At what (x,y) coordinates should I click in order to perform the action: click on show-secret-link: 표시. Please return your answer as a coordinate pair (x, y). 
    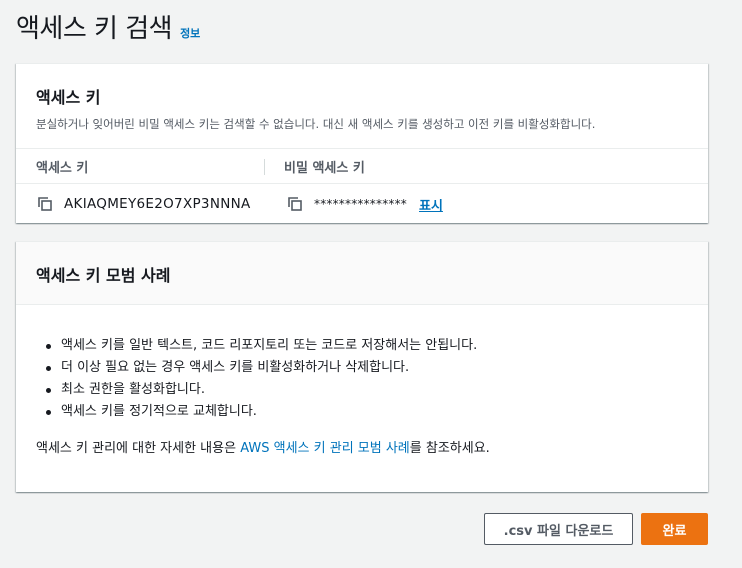
    Looking at the image, I should click on (431, 204).